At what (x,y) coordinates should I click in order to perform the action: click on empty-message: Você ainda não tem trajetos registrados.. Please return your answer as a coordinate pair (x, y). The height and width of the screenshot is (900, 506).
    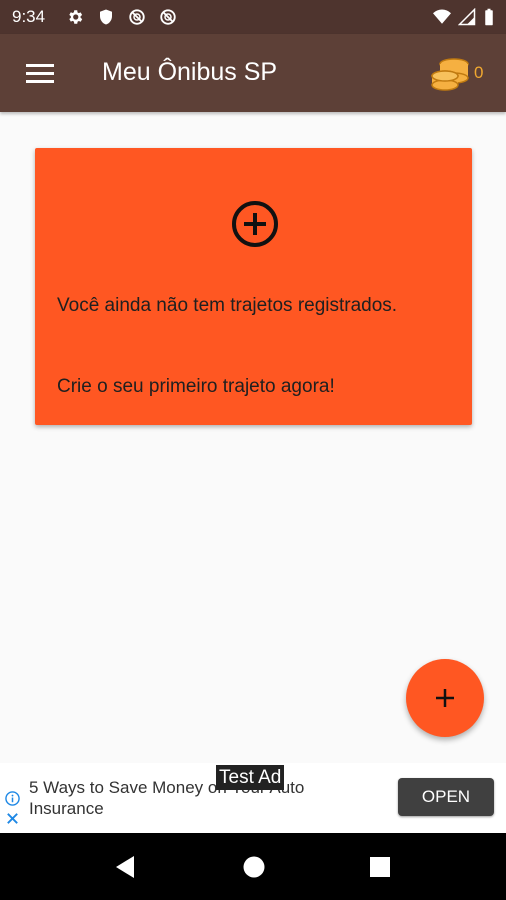
    Looking at the image, I should click on (227, 305).